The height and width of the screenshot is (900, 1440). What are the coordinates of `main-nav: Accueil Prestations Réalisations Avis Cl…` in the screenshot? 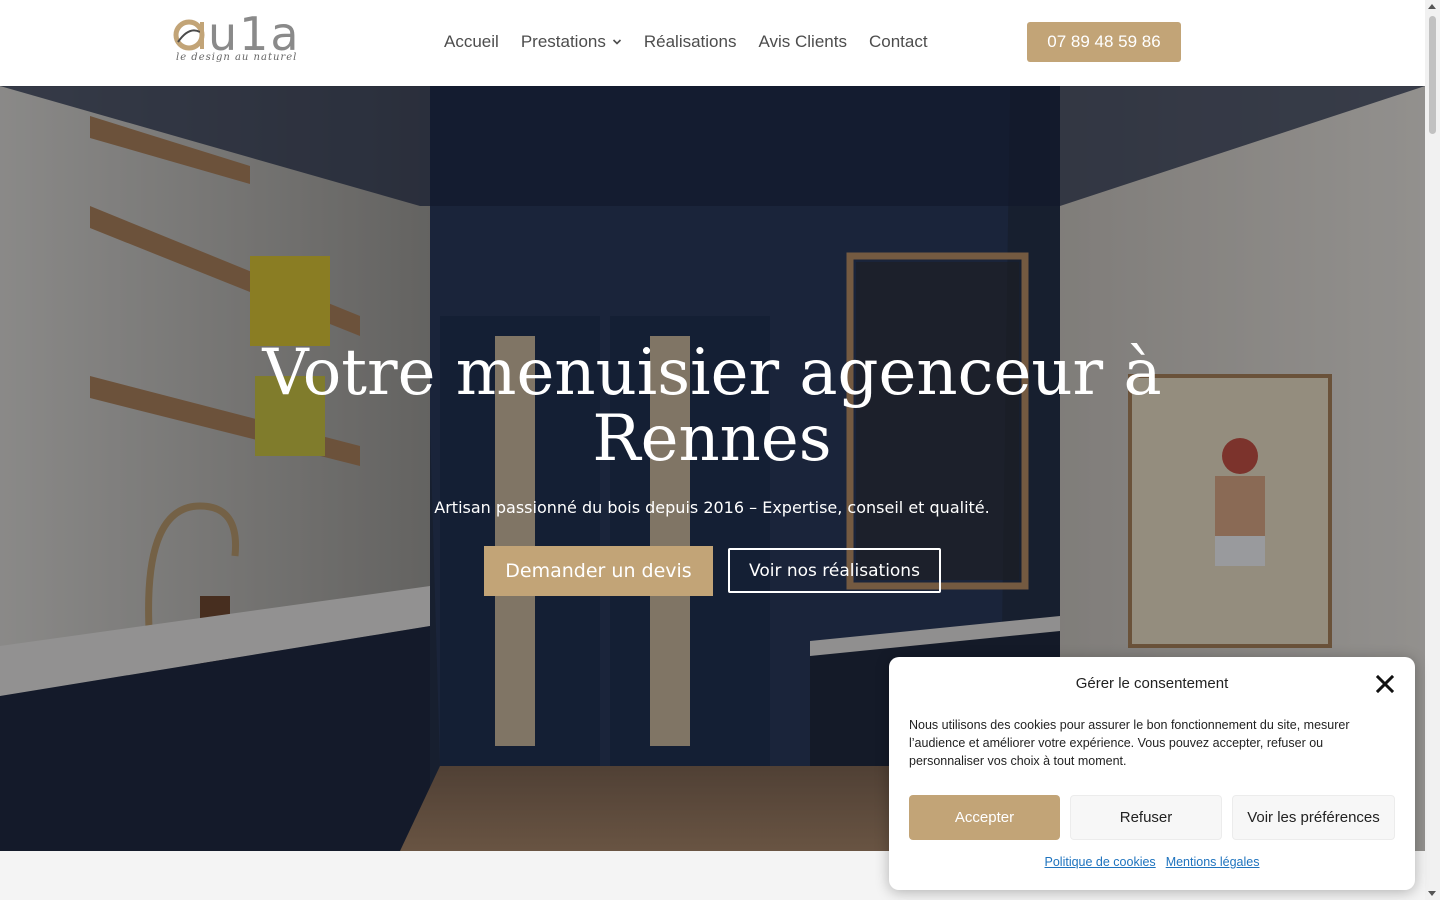 It's located at (686, 42).